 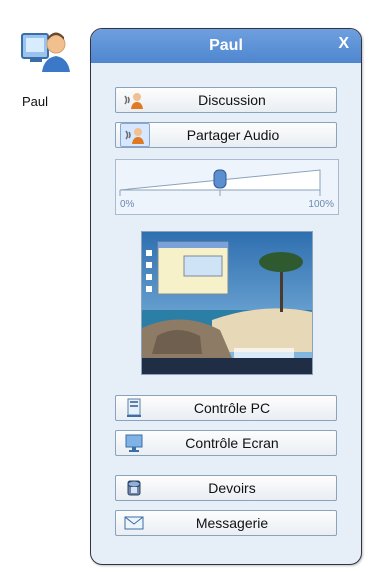 What do you see at coordinates (321, 204) in the screenshot?
I see `volume-max-label: 100%` at bounding box center [321, 204].